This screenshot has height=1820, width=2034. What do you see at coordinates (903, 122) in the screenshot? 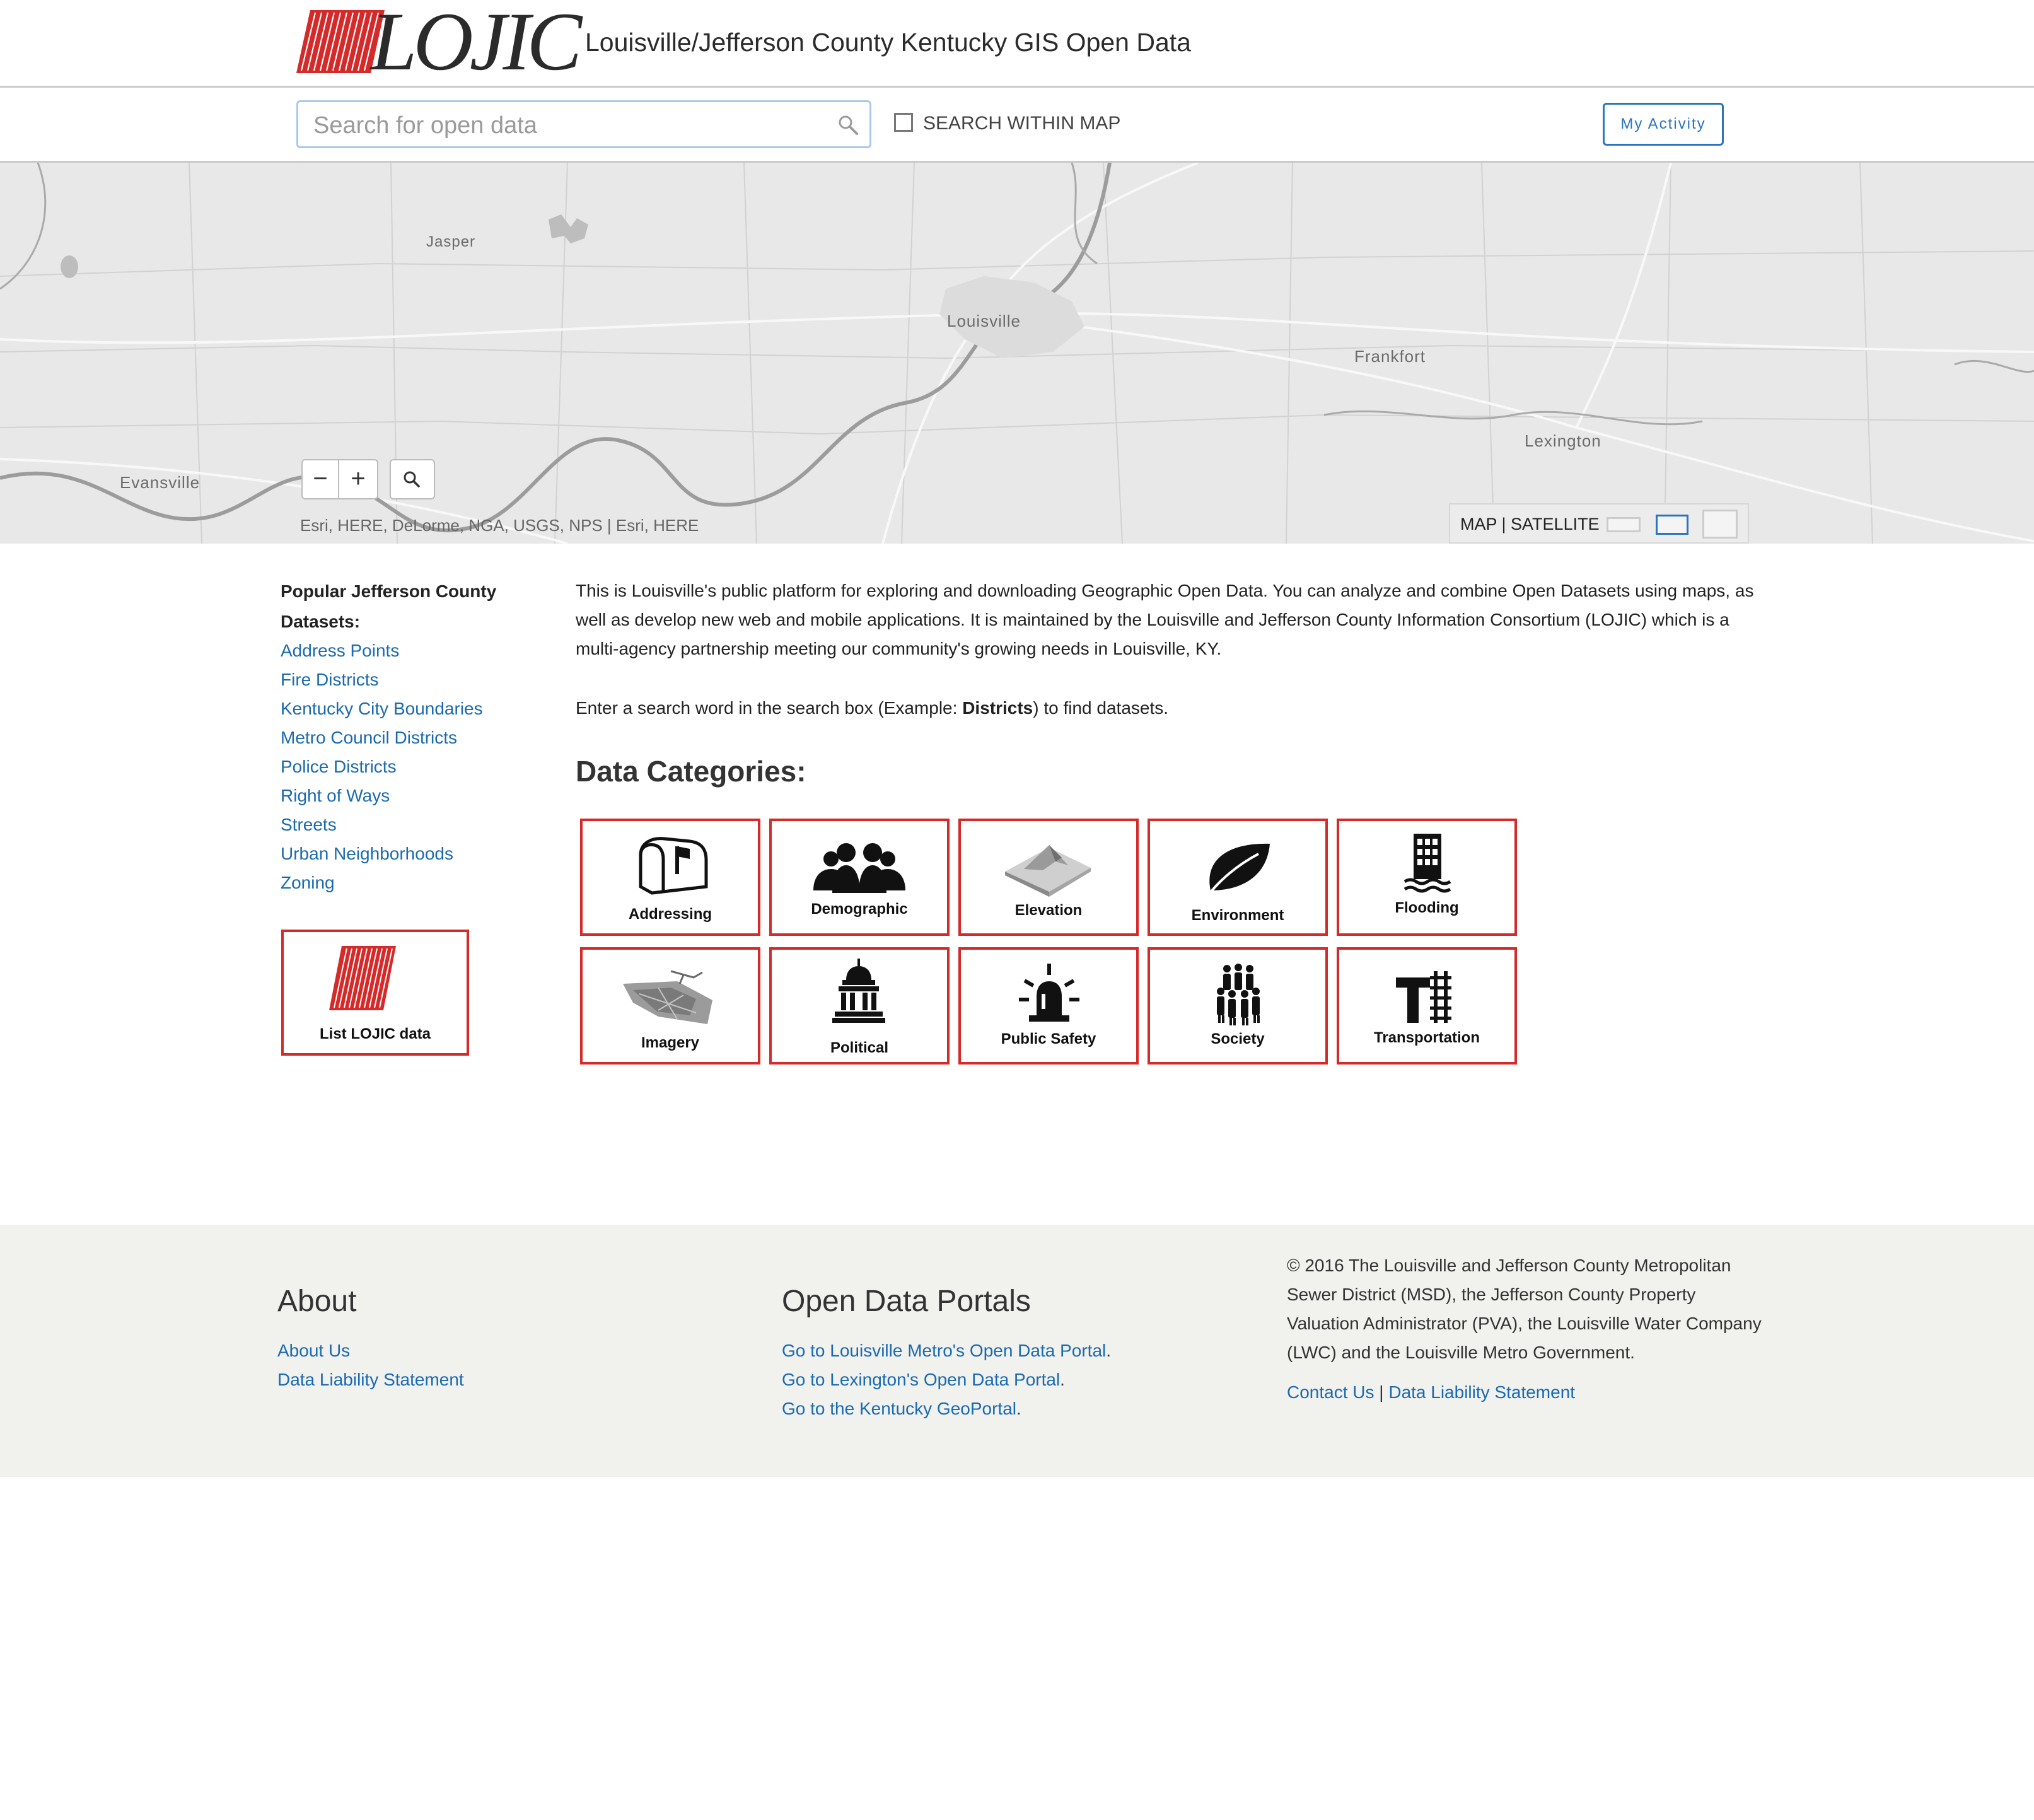
I see `search-within-map-checkbox` at bounding box center [903, 122].